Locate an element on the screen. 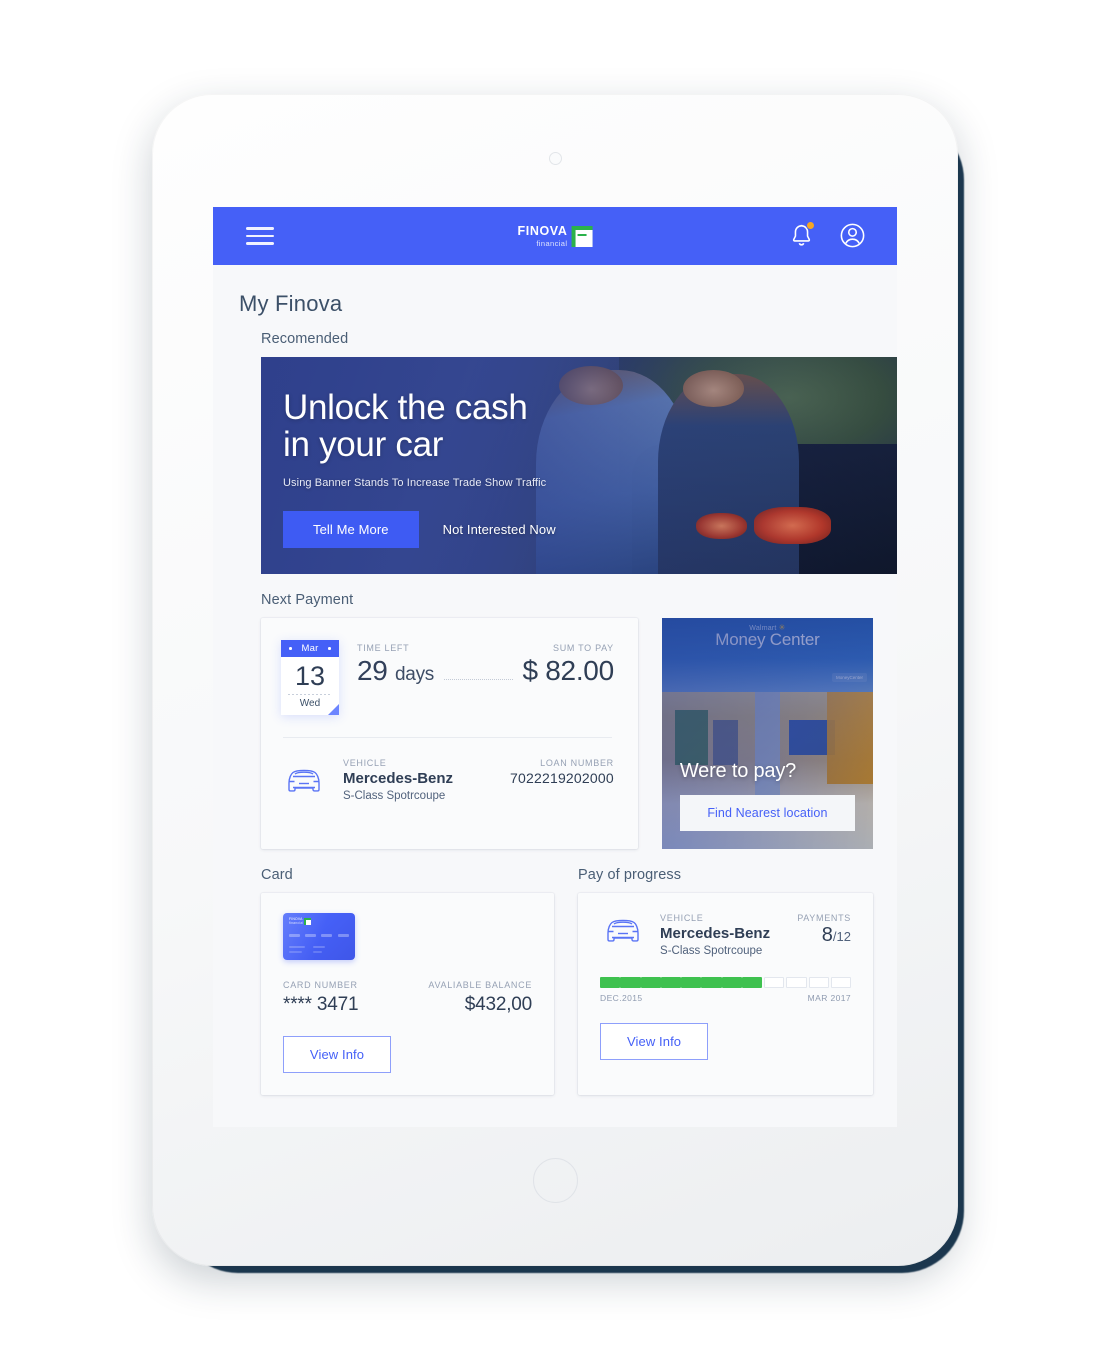 The width and height of the screenshot is (1095, 1363). card-number-value: **** 3471 is located at coordinates (321, 1004).